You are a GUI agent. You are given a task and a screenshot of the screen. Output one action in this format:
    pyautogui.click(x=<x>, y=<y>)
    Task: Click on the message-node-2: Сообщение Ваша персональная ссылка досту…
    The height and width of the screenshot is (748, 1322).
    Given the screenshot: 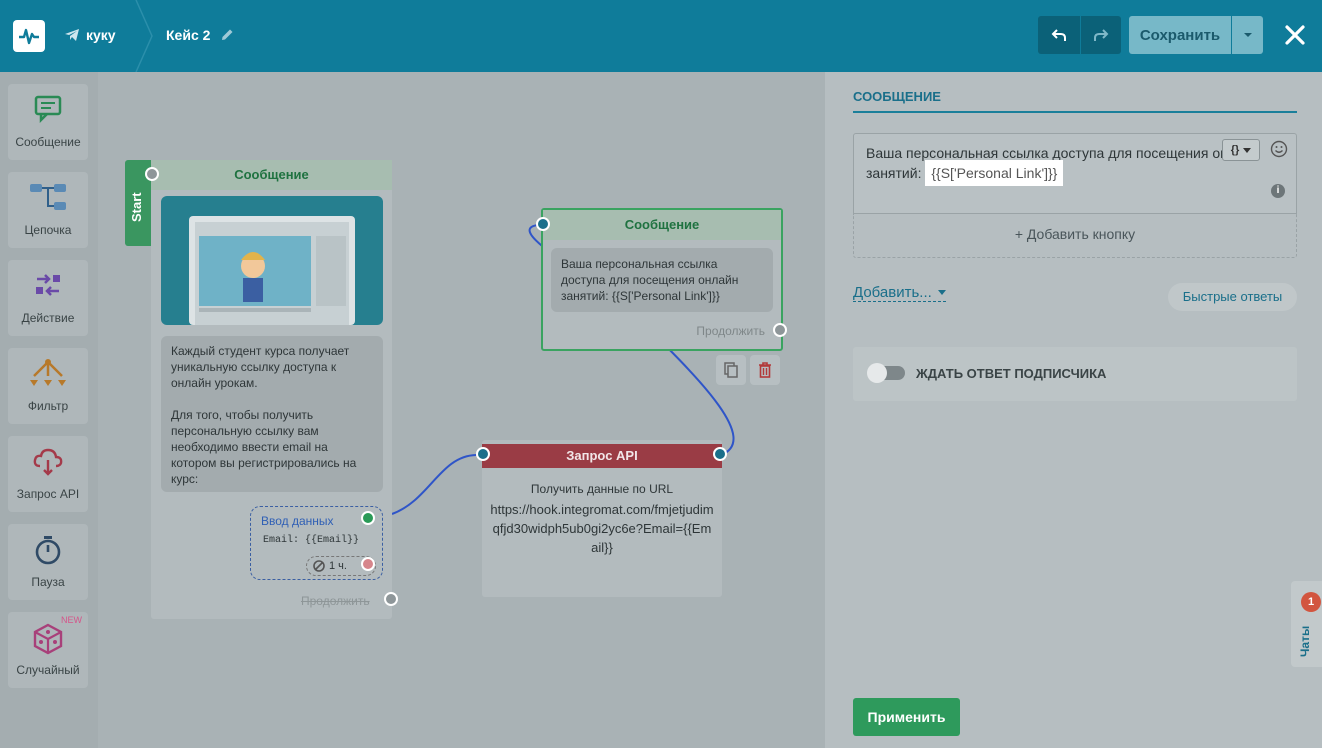 What is the action you would take?
    pyautogui.click(x=662, y=279)
    